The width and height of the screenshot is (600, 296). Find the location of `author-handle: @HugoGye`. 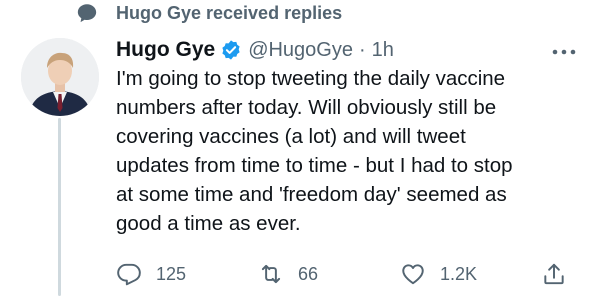

author-handle: @HugoGye is located at coordinates (300, 50).